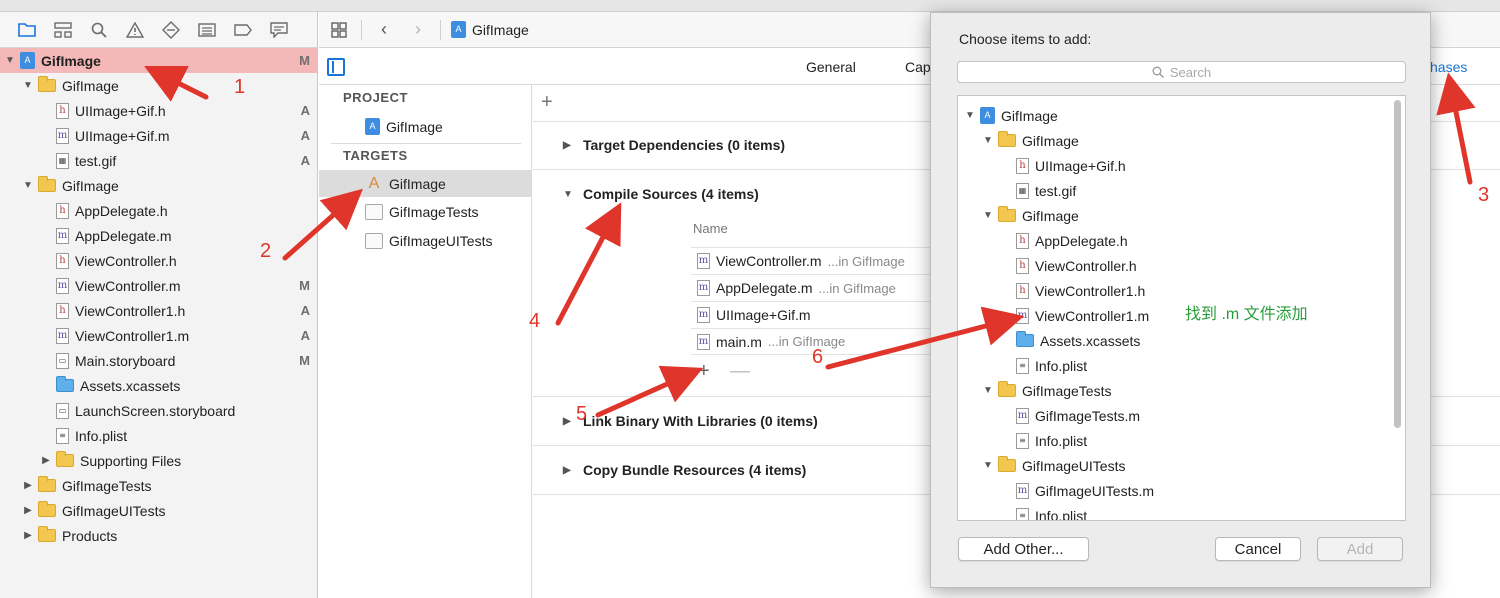 The width and height of the screenshot is (1500, 598). I want to click on navigator-item: ▶ Supporting Files, so click(159, 460).